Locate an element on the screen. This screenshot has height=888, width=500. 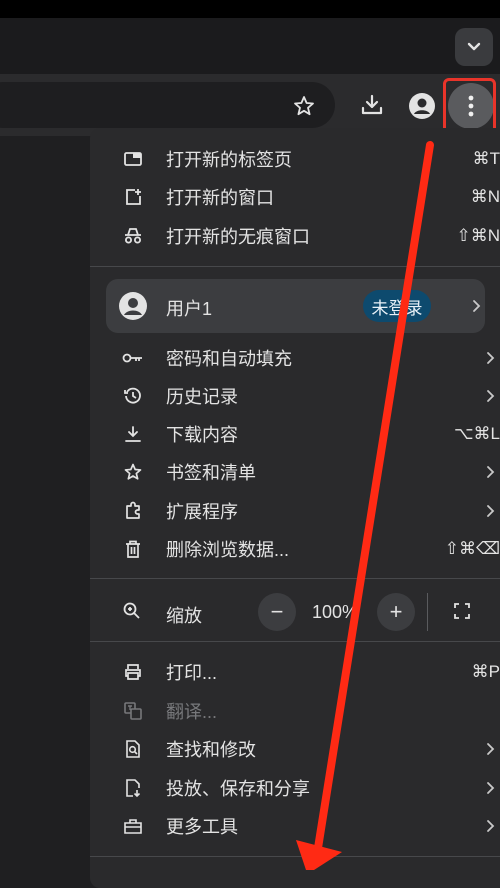
menu-item-label: 打开新的无痕窗口 is located at coordinates (238, 237).